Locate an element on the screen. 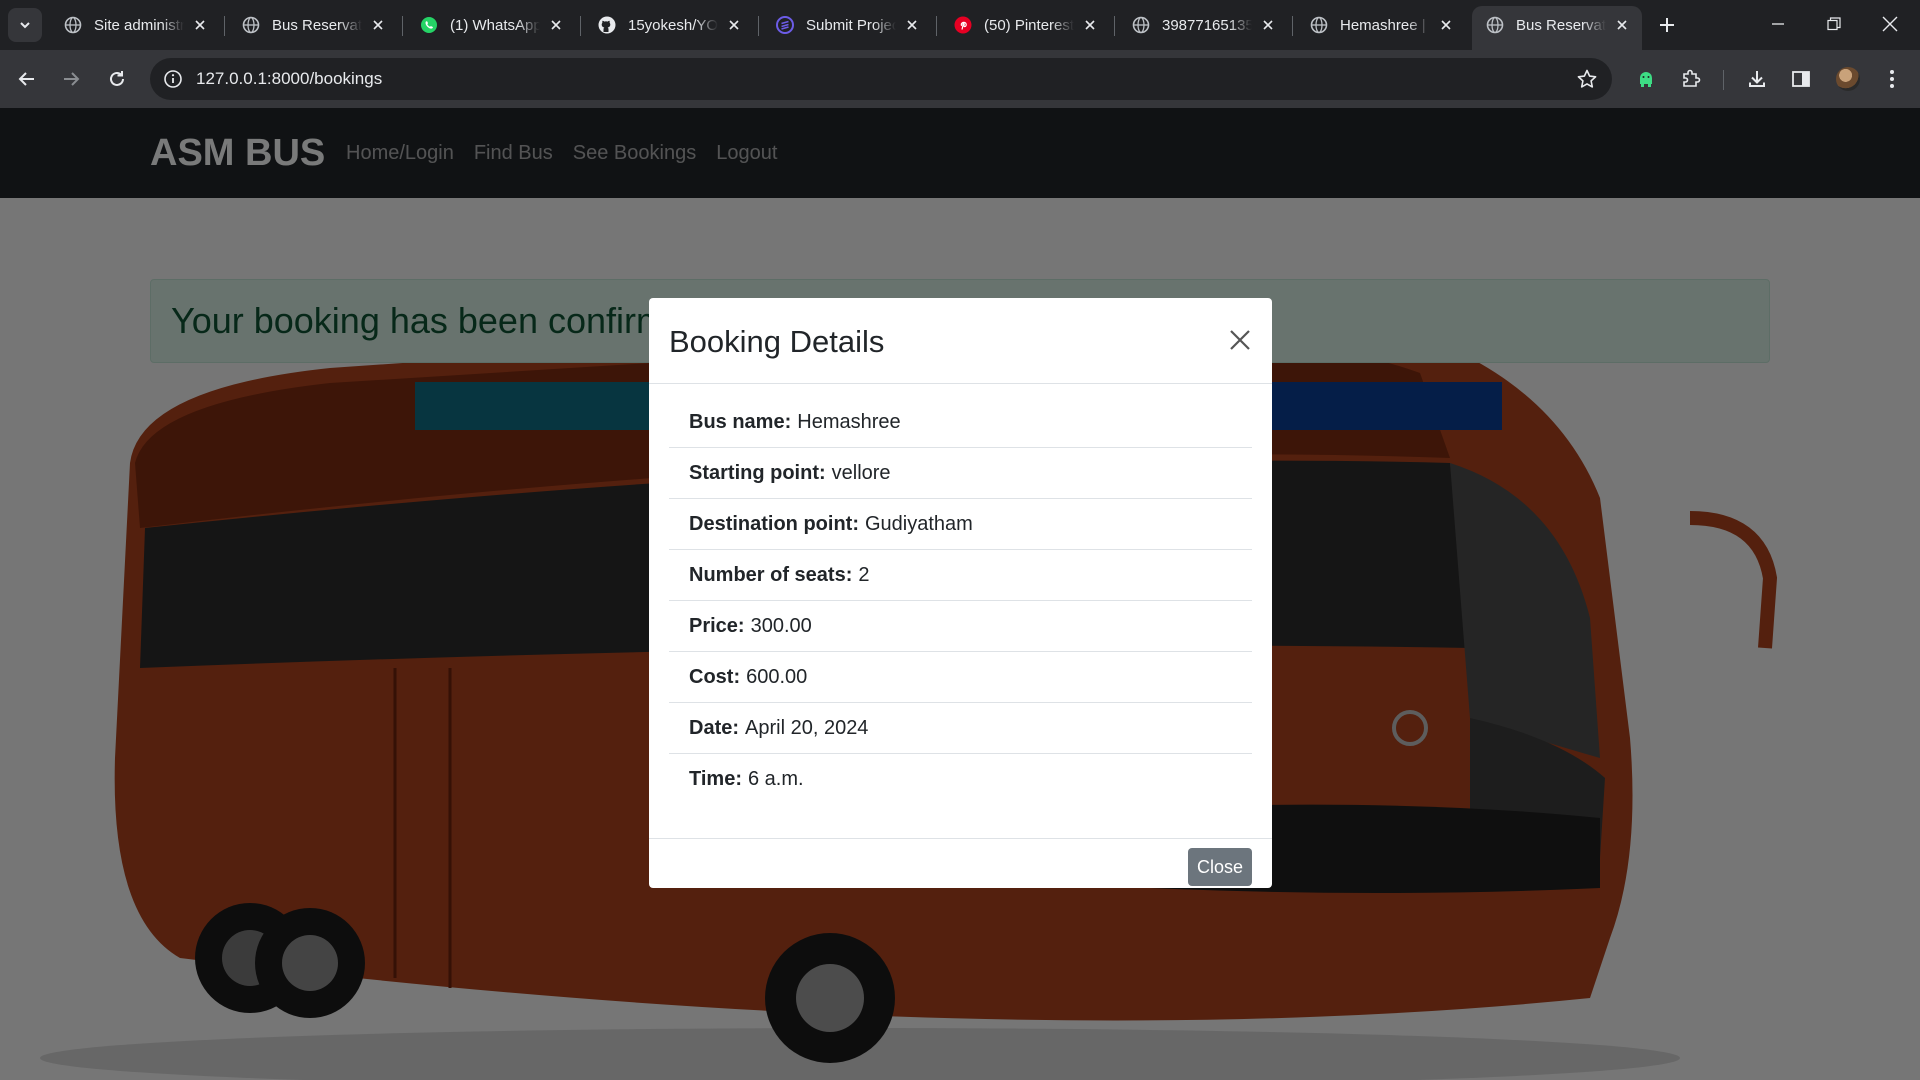 The image size is (1920, 1080). field-label: Date: is located at coordinates (714, 727).